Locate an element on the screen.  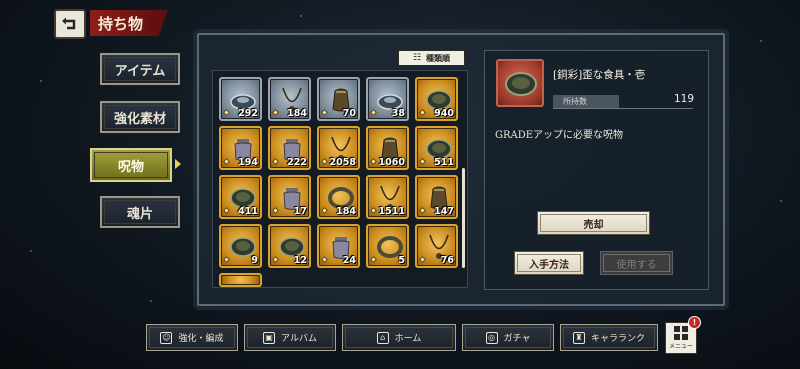
tab-soul-fragment: 魂片 is located at coordinates (140, 212).